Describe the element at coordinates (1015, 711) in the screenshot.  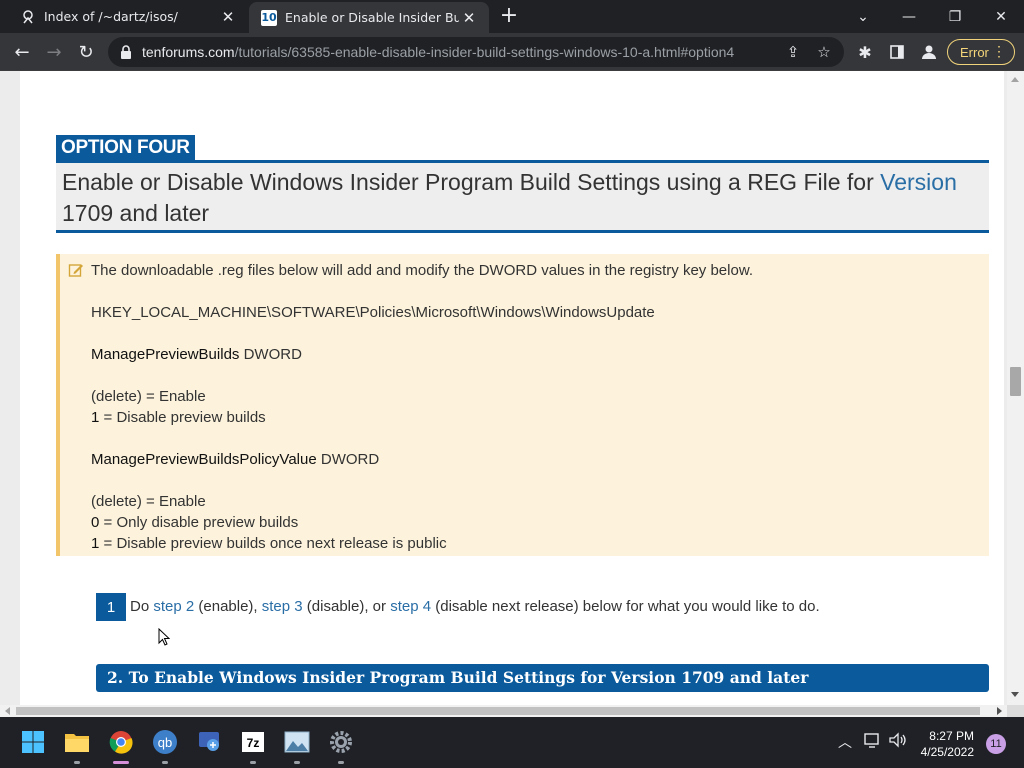
I see `scrollbar-corner` at that location.